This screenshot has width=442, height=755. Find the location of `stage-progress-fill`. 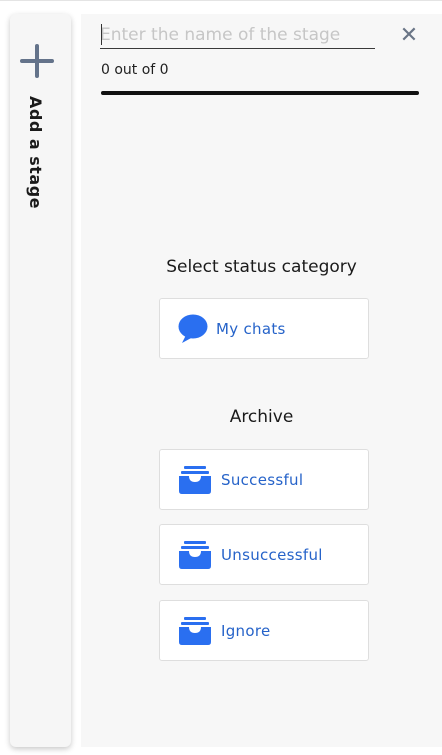

stage-progress-fill is located at coordinates (260, 93).